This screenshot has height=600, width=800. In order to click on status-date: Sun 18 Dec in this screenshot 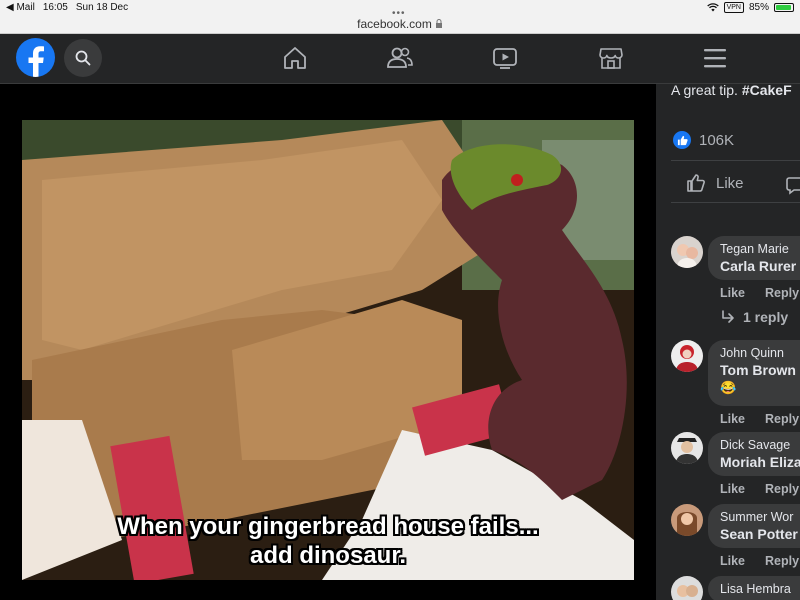, I will do `click(102, 7)`.